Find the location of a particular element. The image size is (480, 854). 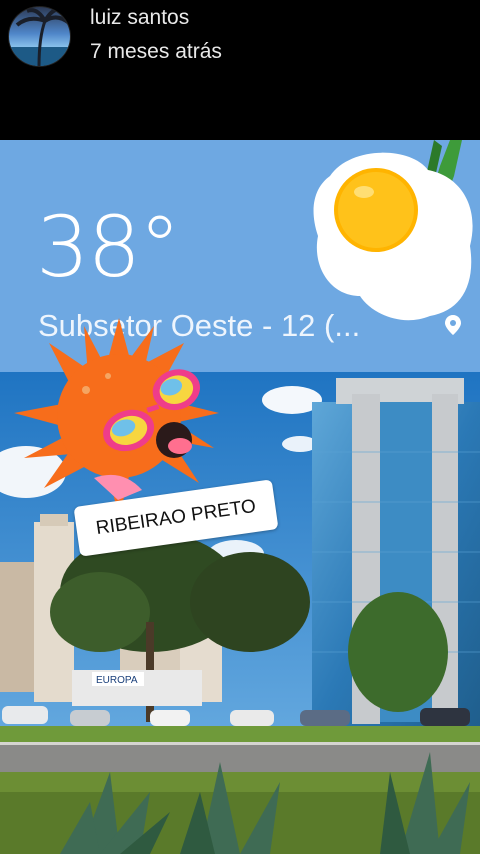

avatar-image is located at coordinates (39, 36).